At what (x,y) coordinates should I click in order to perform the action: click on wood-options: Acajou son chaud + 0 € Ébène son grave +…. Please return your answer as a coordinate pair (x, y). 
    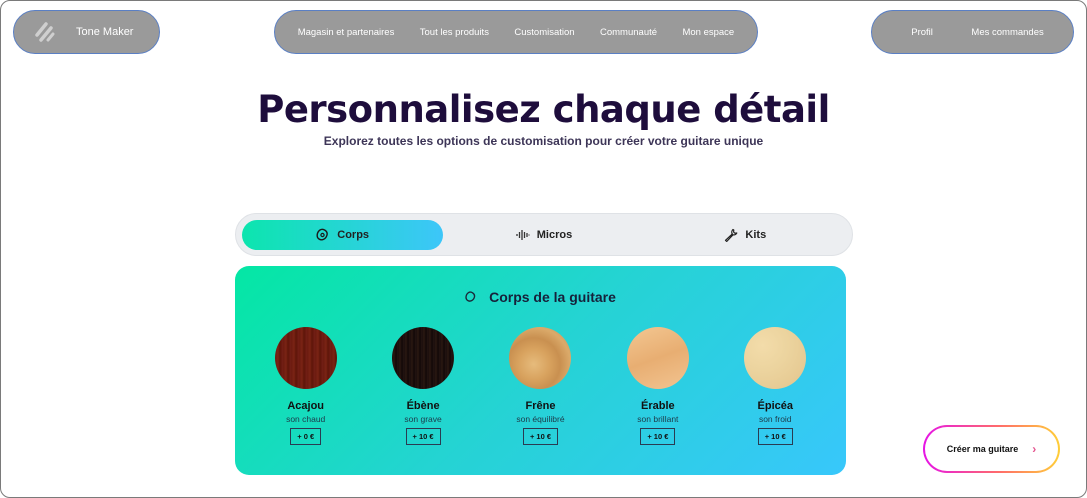
    Looking at the image, I should click on (540, 386).